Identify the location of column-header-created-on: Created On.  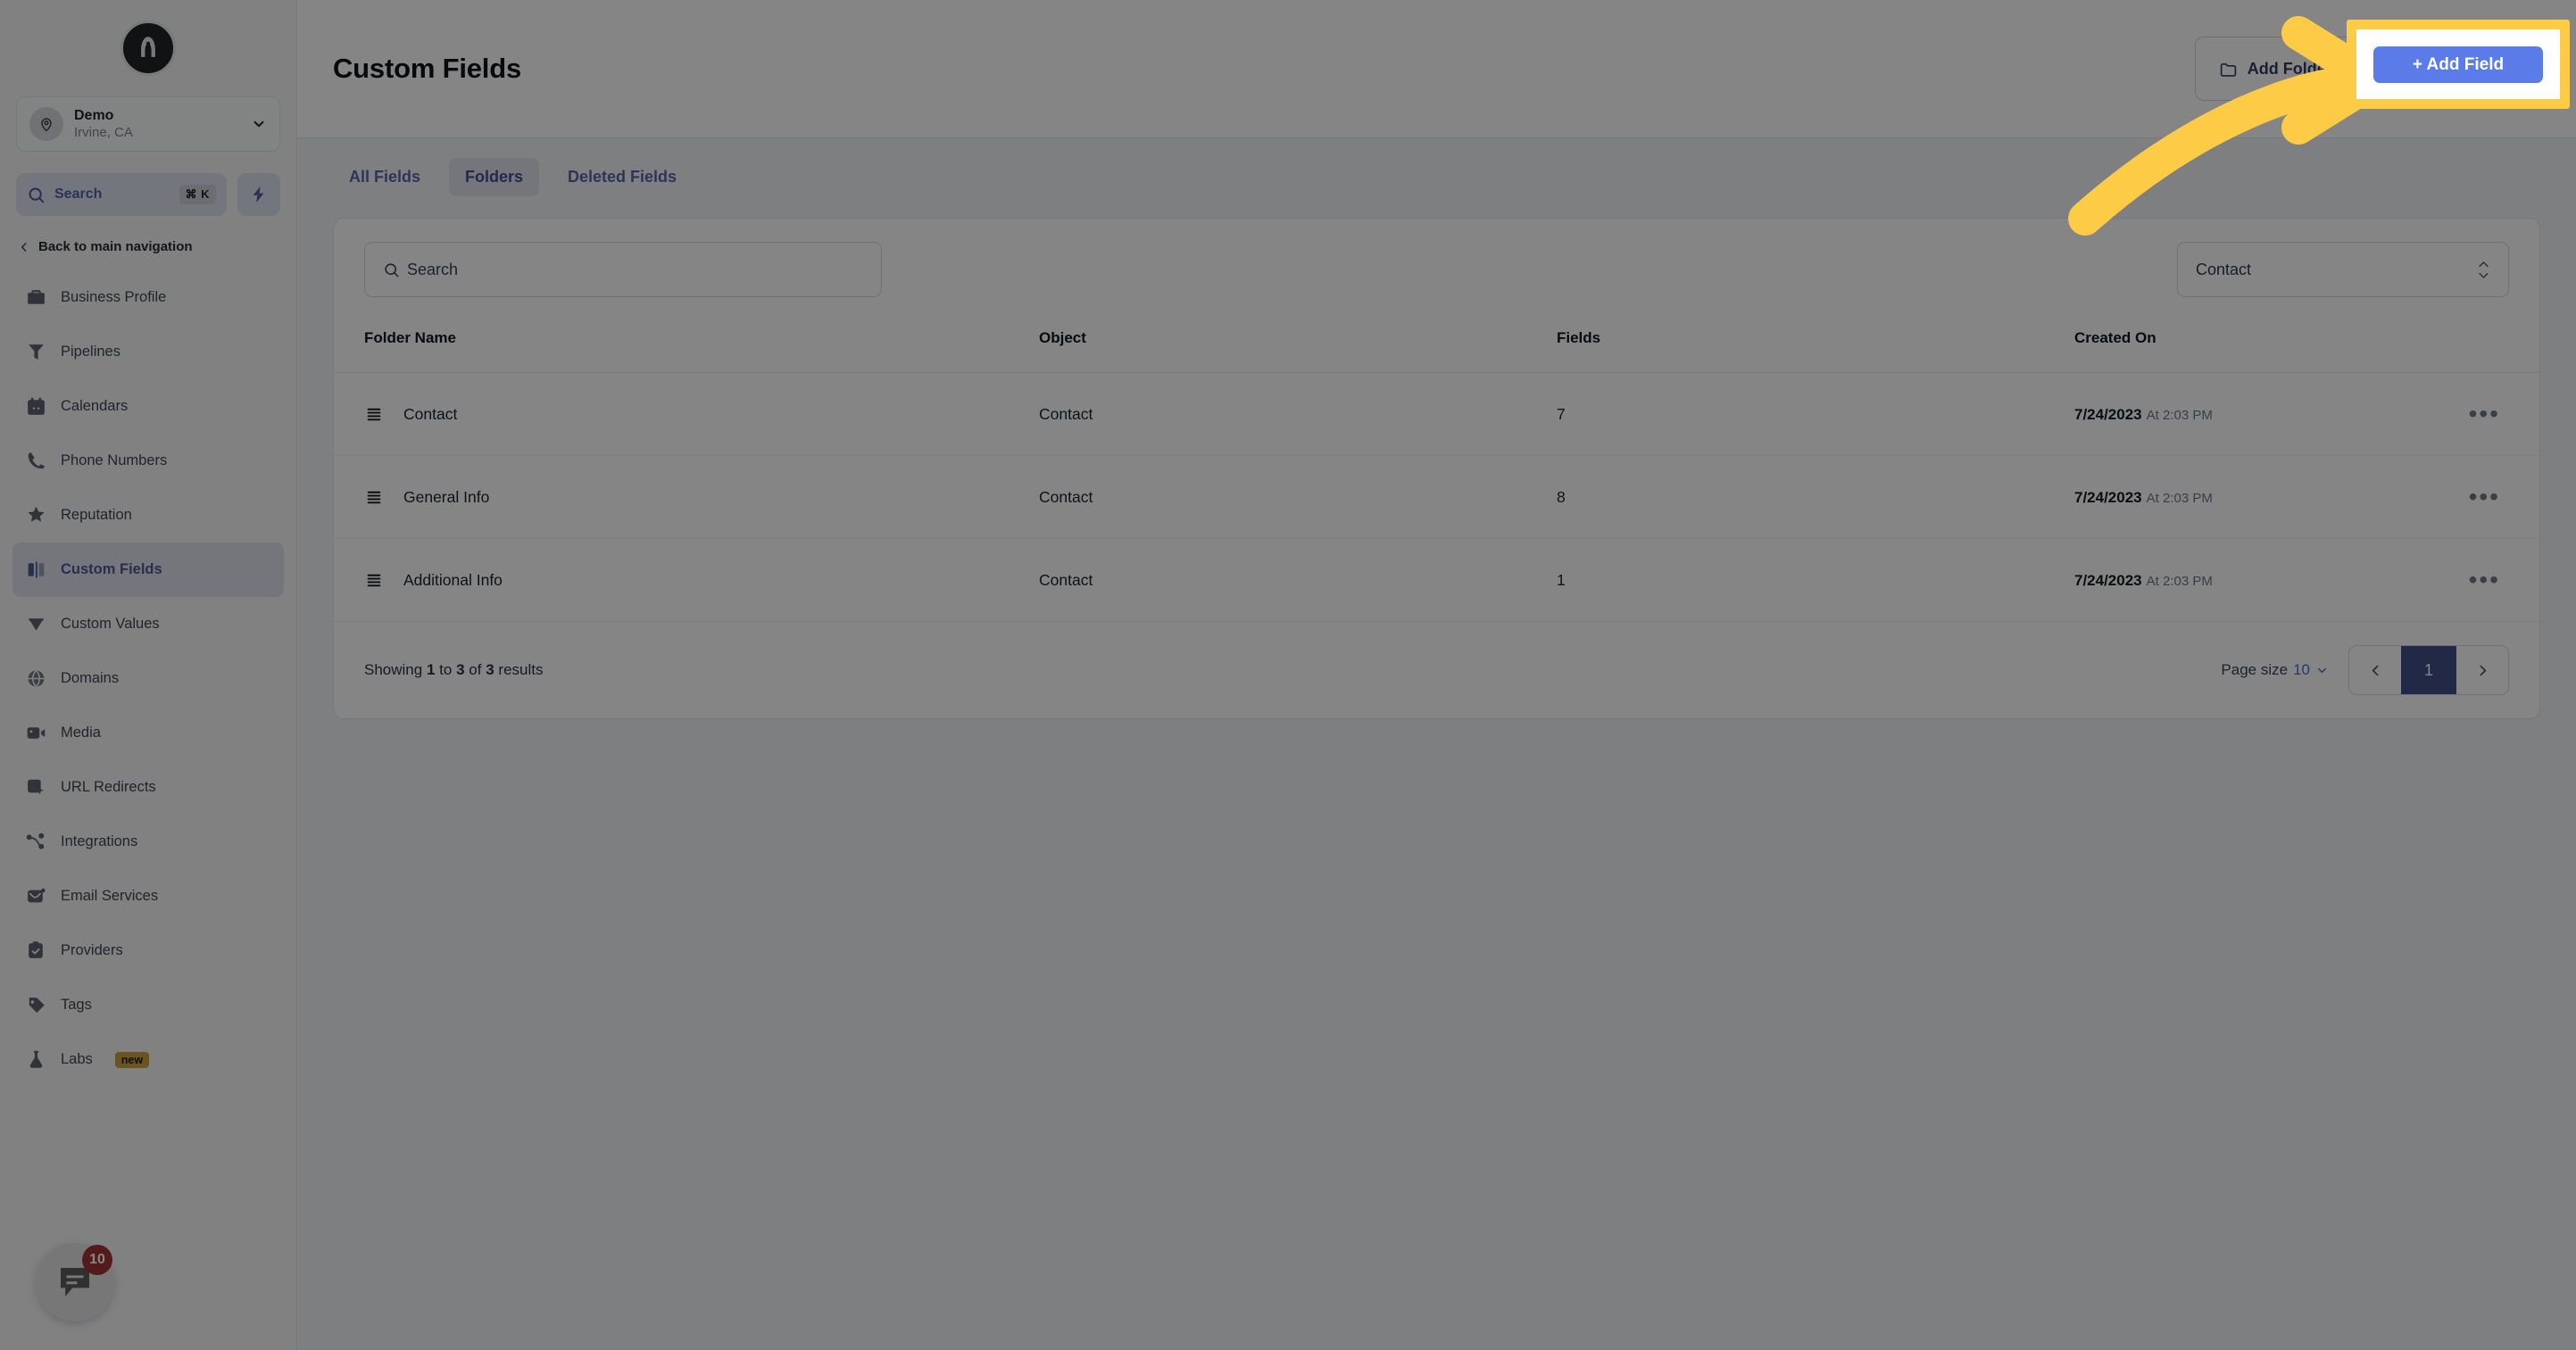
(2261, 346).